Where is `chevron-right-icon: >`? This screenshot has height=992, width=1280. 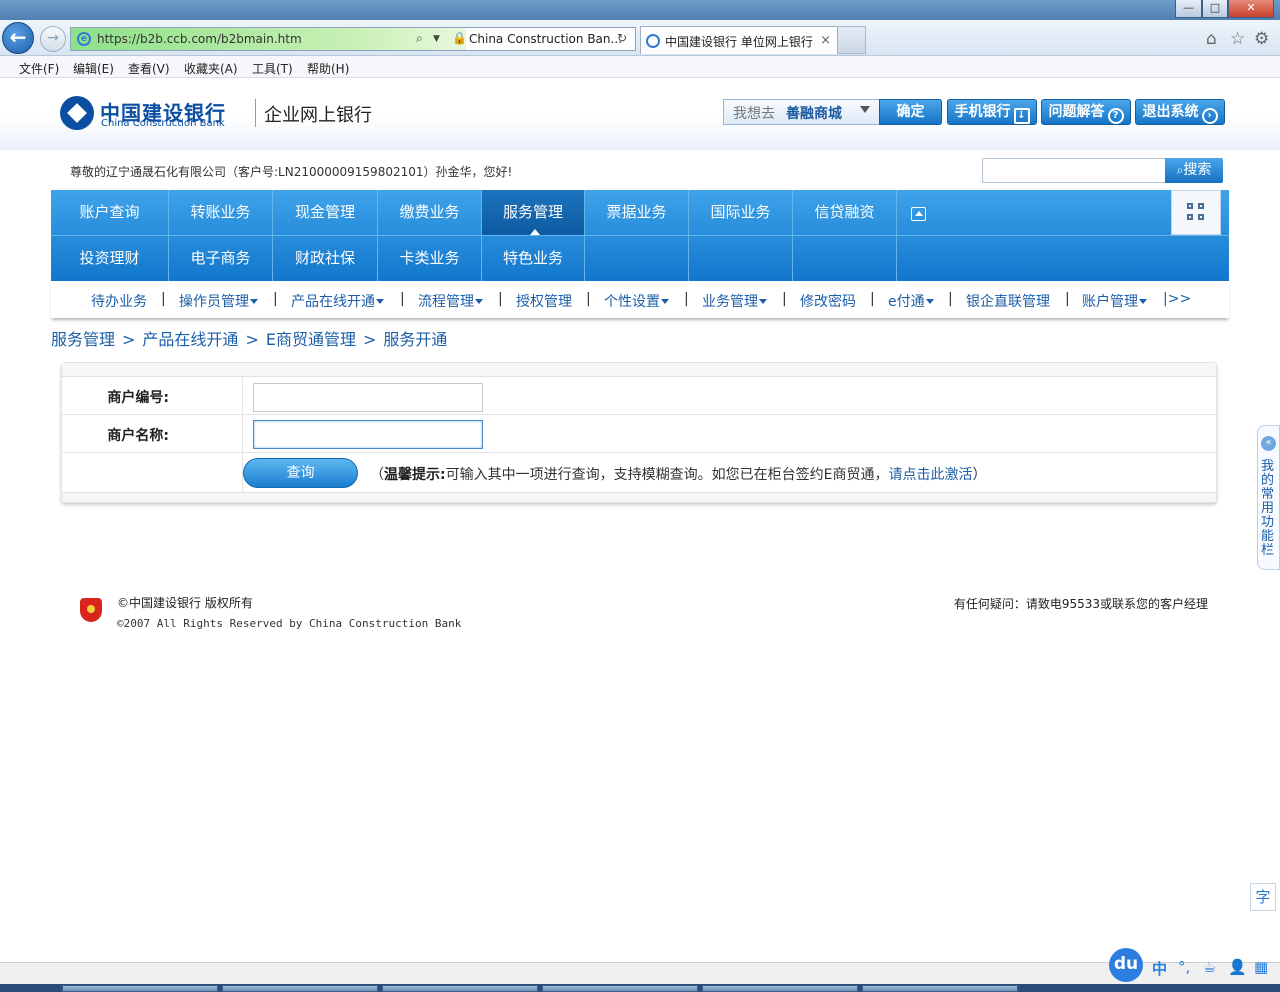 chevron-right-icon: > is located at coordinates (369, 339).